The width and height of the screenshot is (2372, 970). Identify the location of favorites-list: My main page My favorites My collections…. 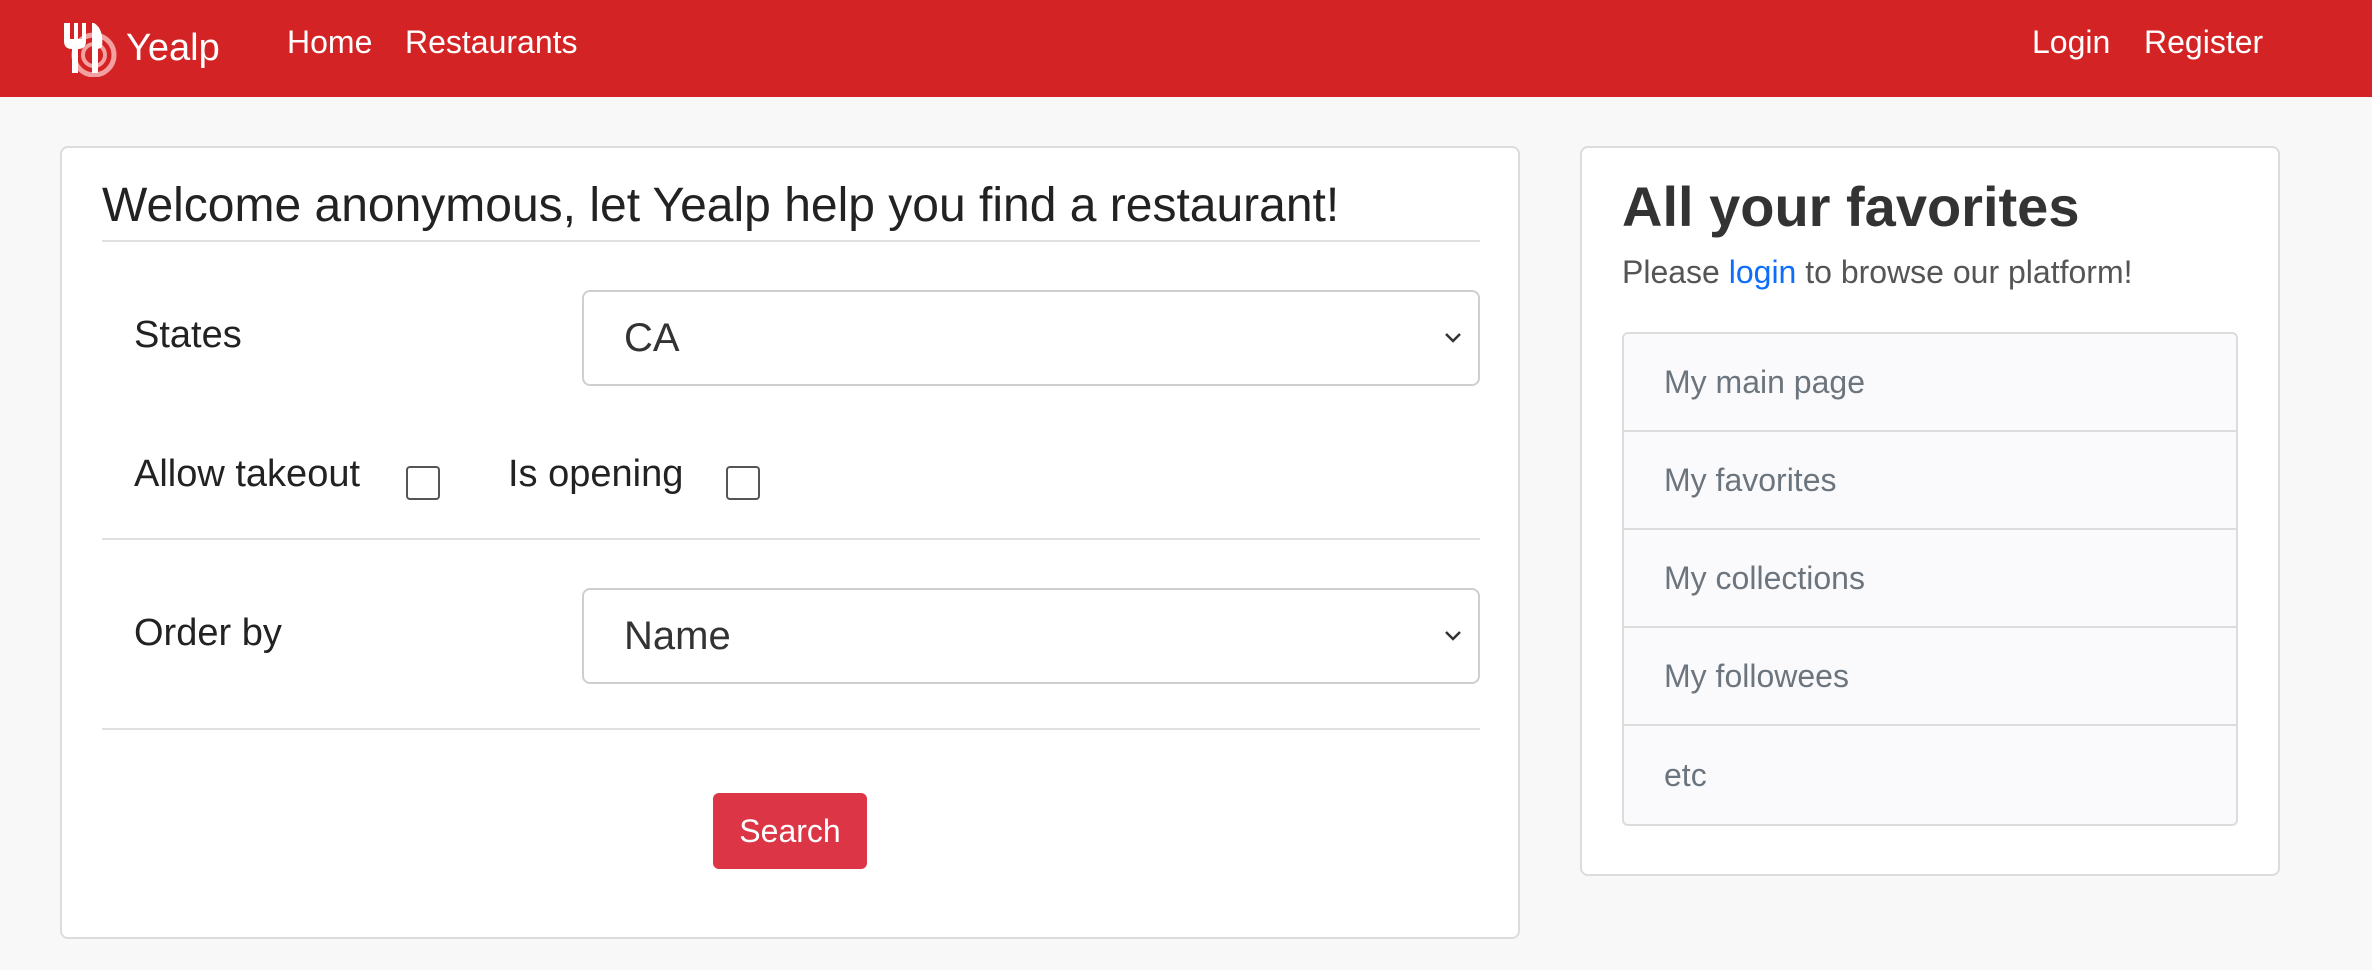
(1930, 579).